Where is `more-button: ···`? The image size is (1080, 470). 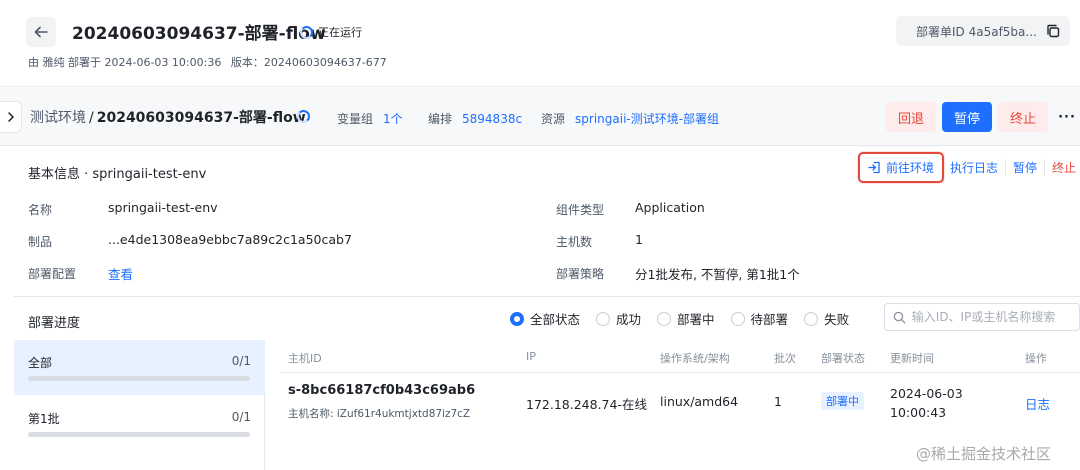
more-button: ··· is located at coordinates (1067, 117).